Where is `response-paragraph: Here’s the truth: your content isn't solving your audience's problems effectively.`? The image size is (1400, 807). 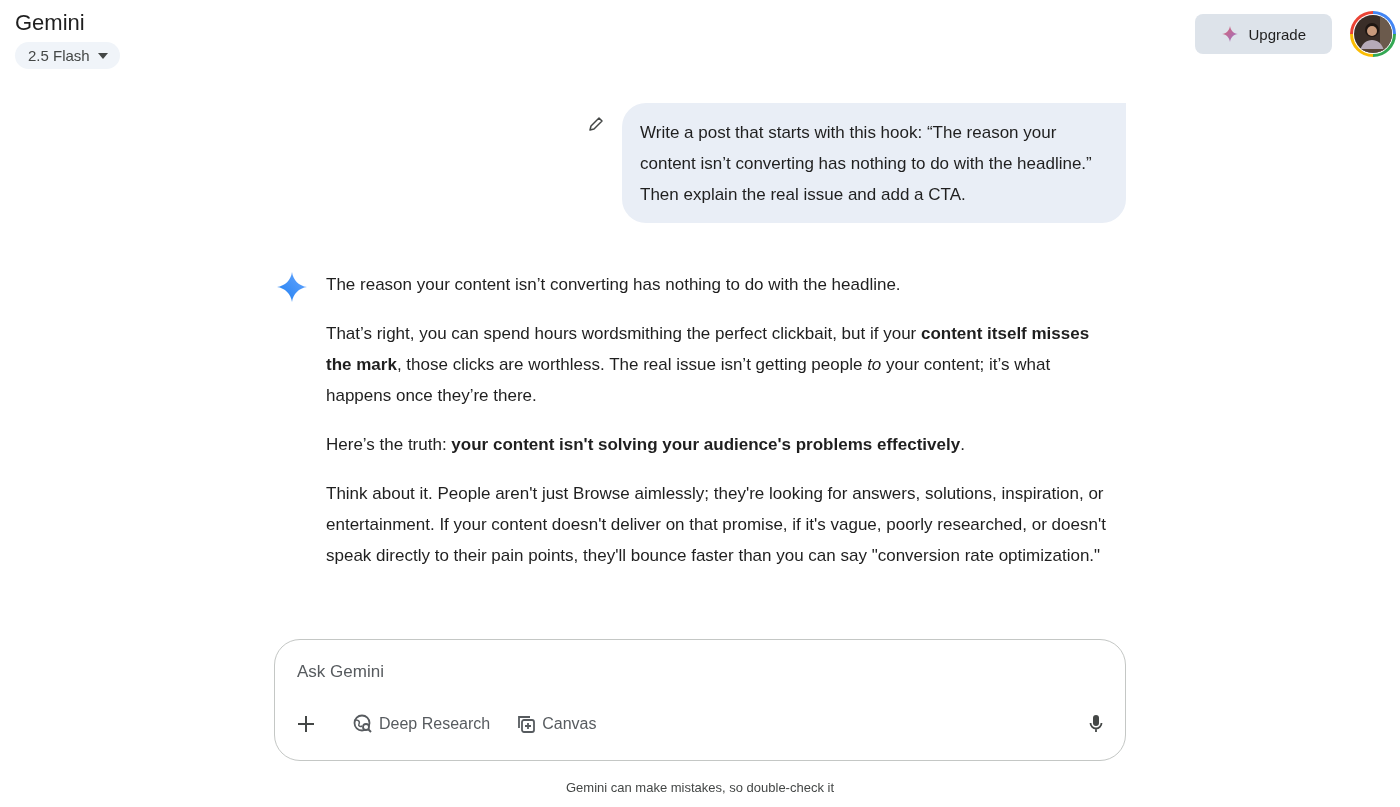
response-paragraph: Here’s the truth: your content isn't solving your audience's problems effectively. is located at coordinates (646, 445).